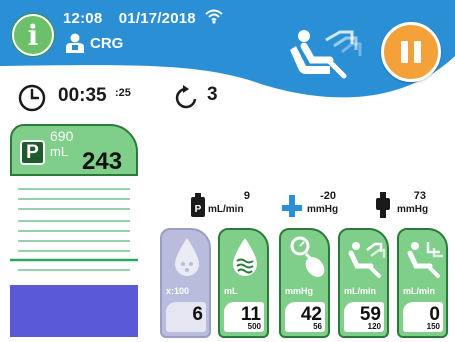  I want to click on pressure-unit: mmHg, so click(299, 291).